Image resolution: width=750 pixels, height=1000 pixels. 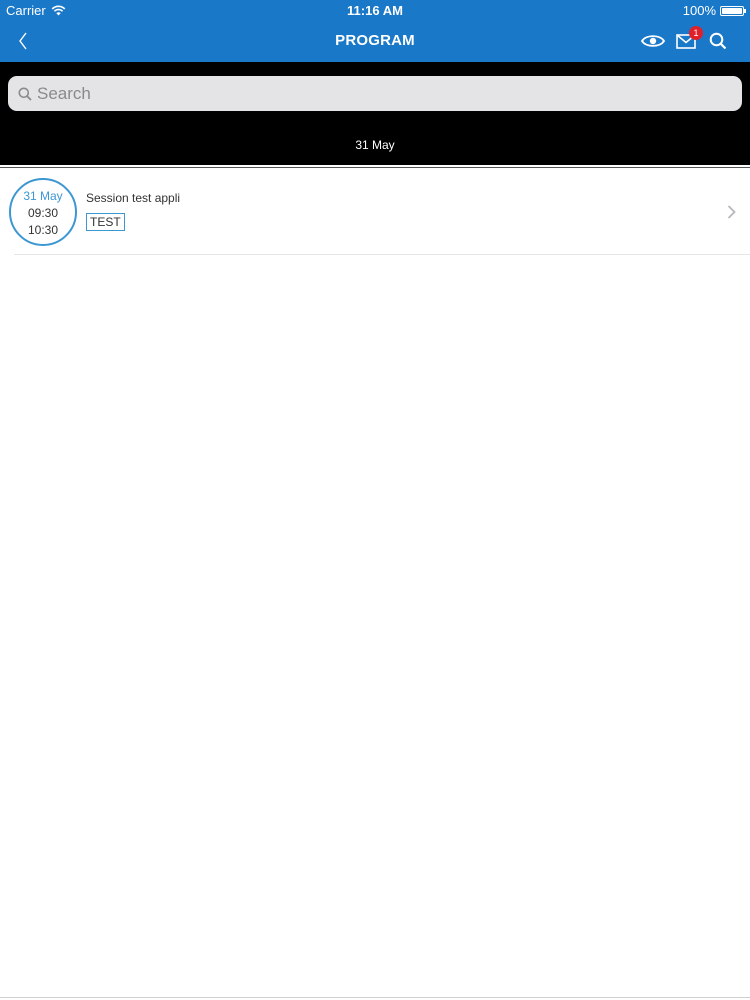 I want to click on session-start-time: 09:30, so click(x=43, y=213).